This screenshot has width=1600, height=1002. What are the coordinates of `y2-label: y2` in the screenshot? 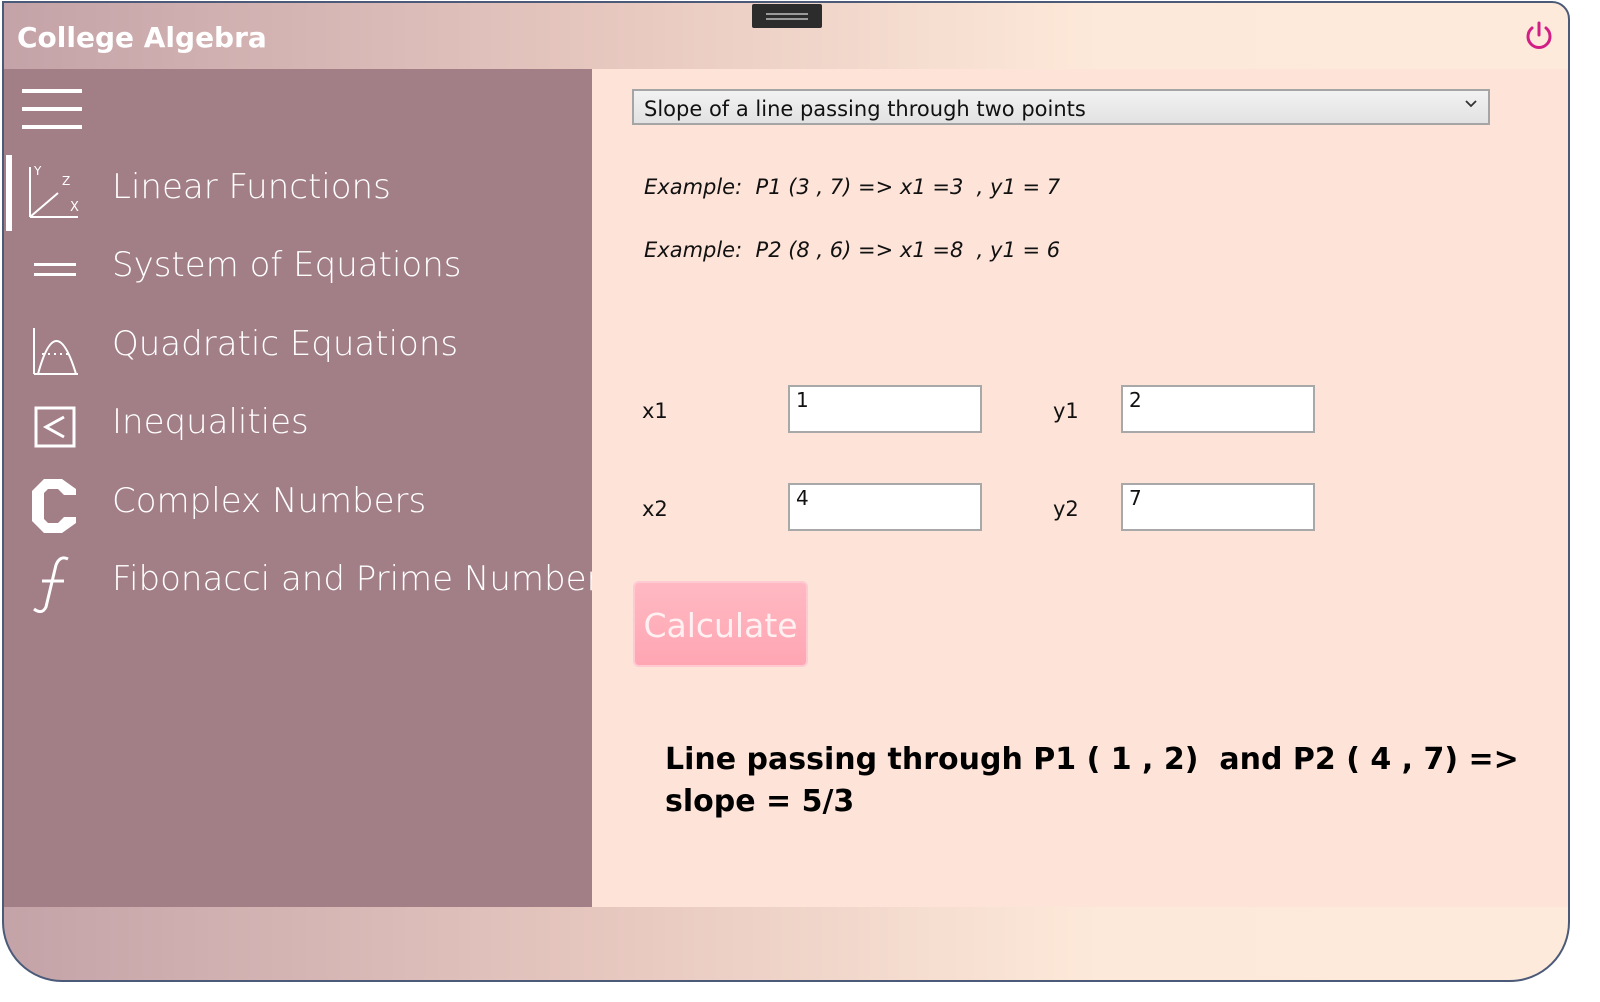 It's located at (1066, 509).